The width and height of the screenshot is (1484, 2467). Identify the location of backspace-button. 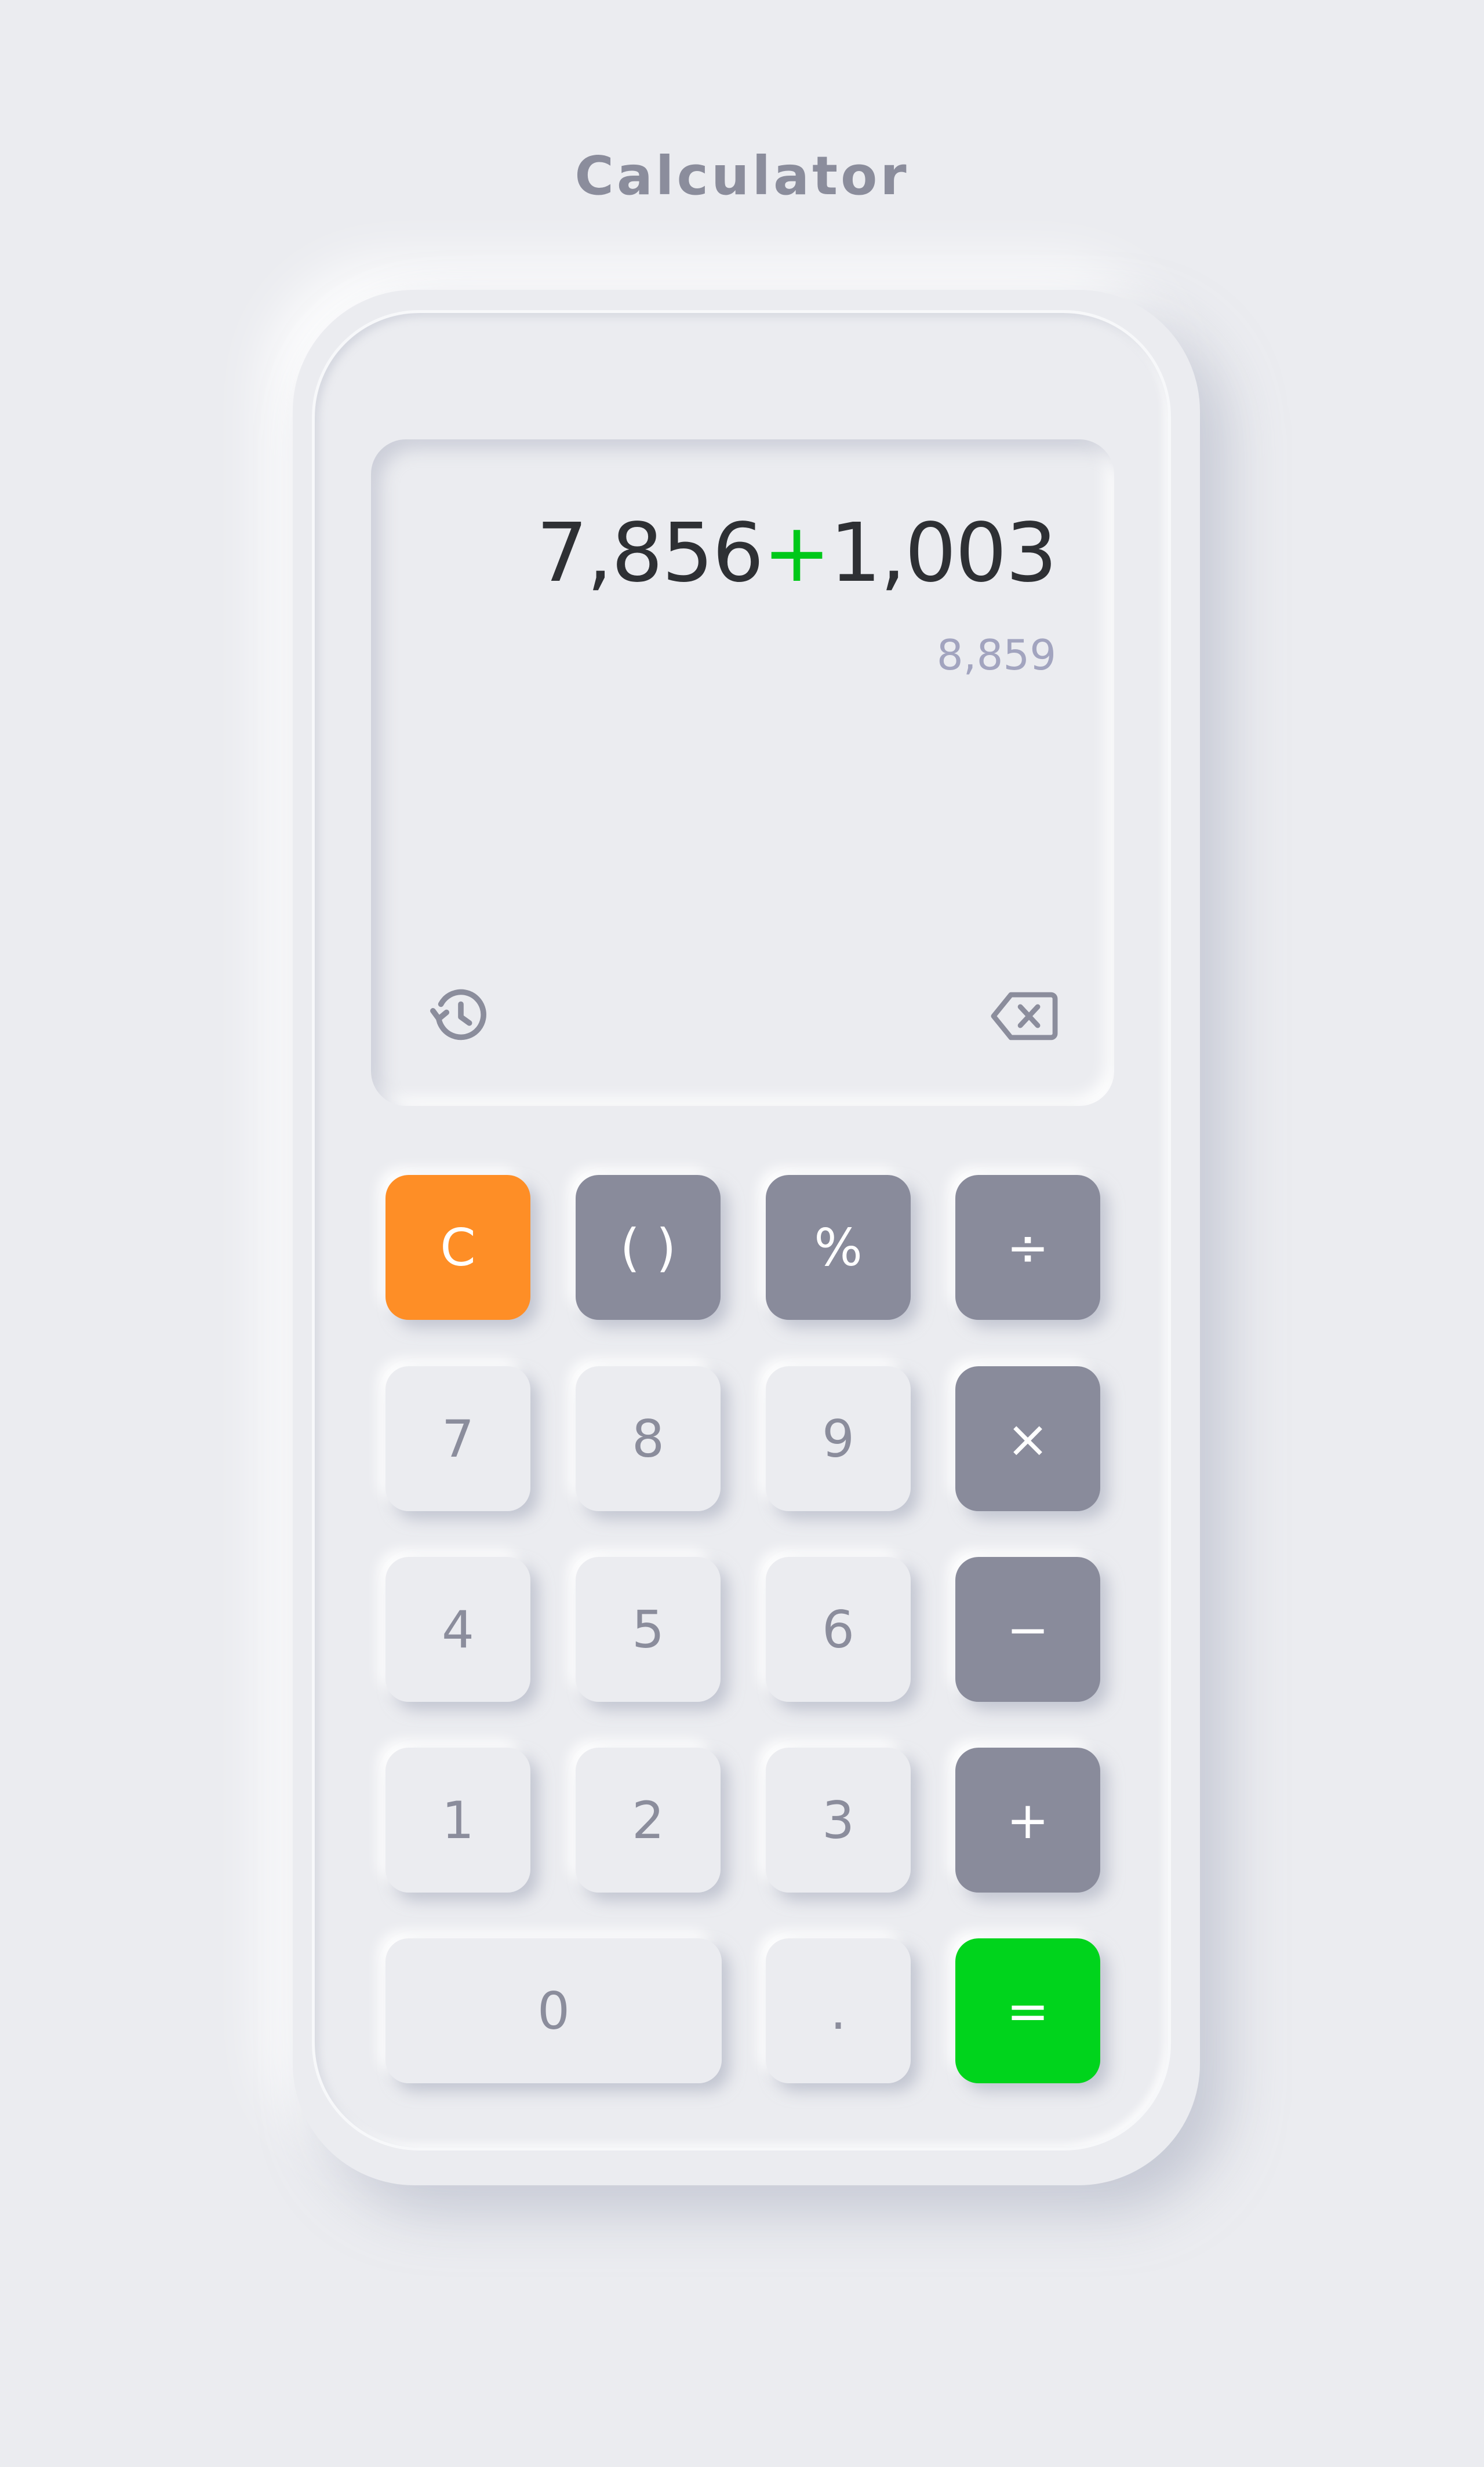
(1024, 1016).